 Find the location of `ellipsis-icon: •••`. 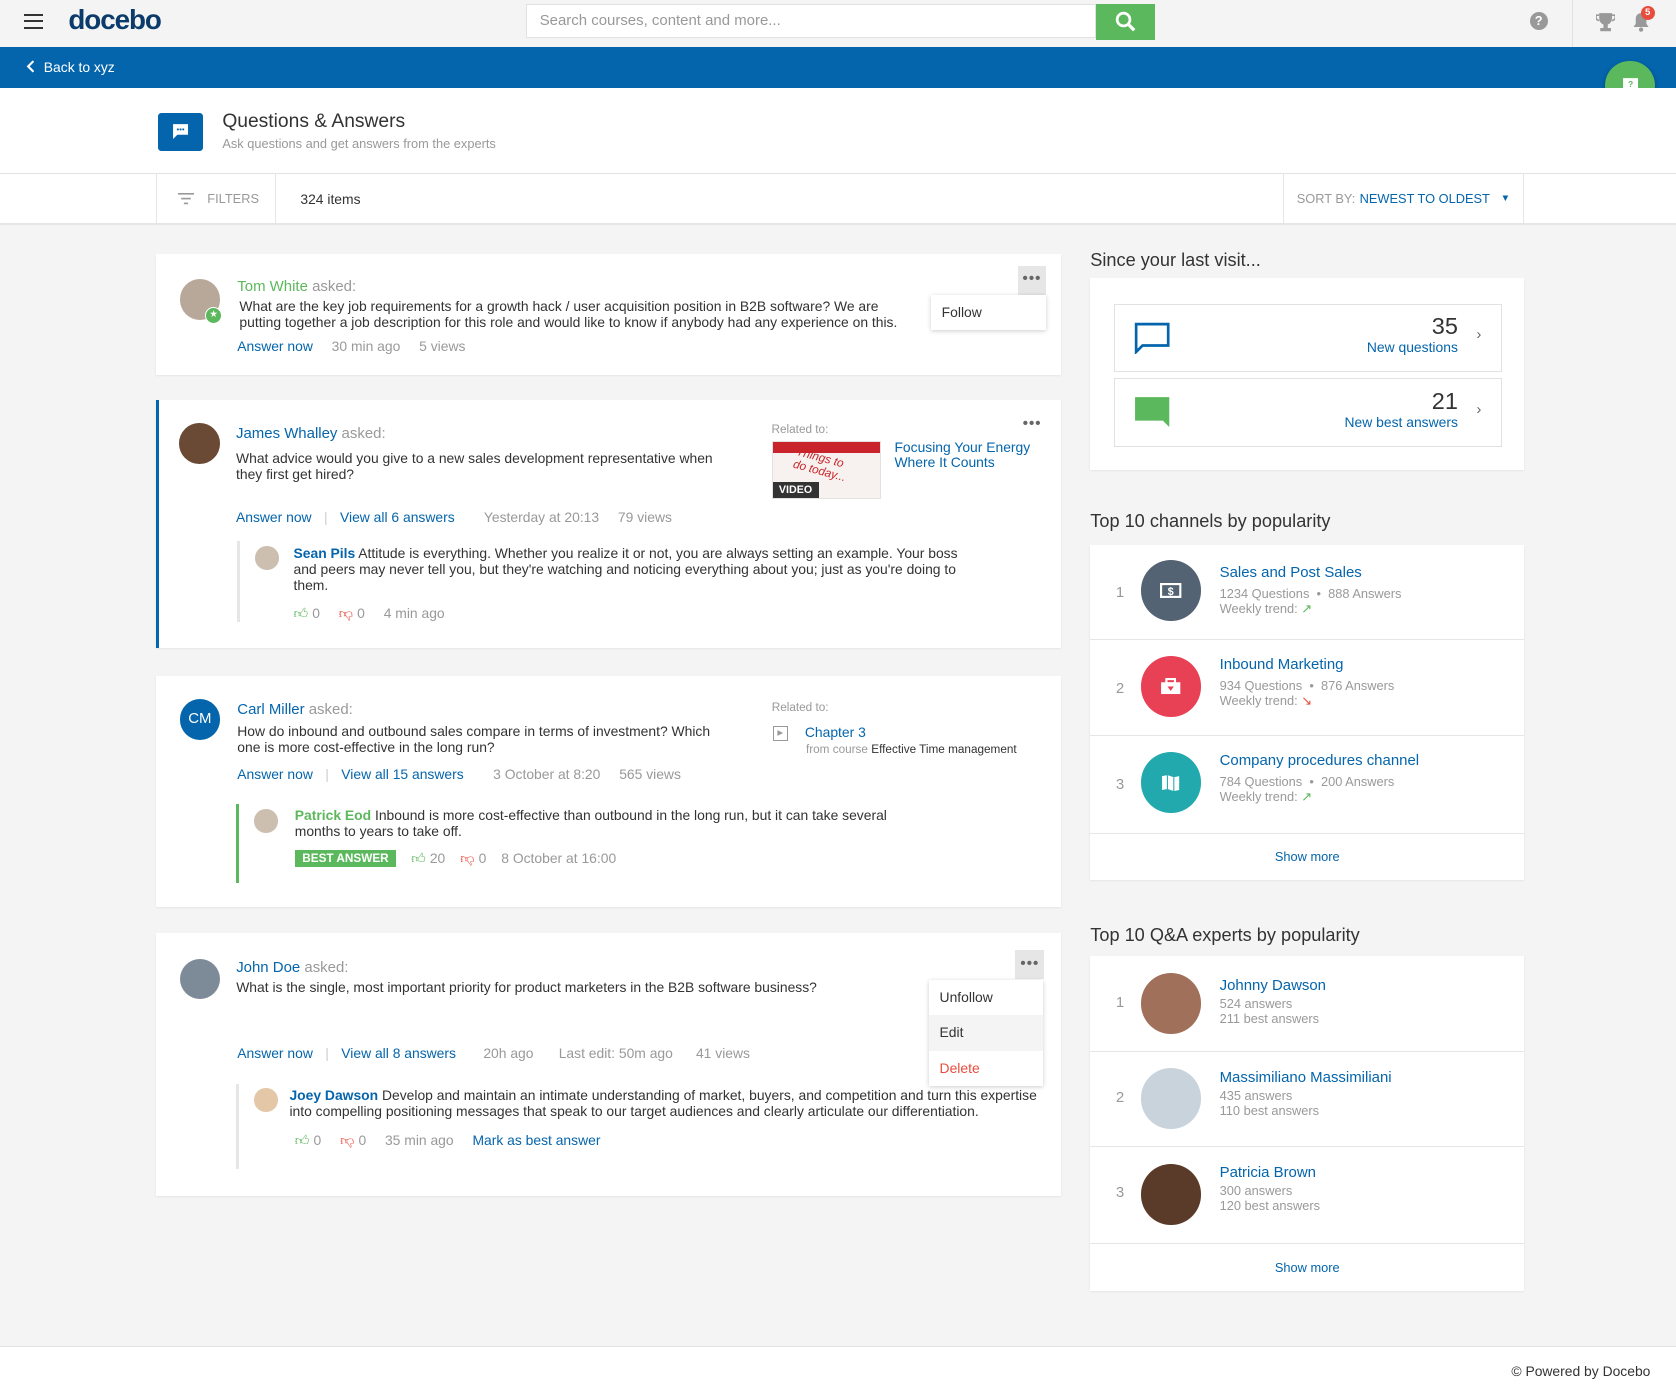

ellipsis-icon: ••• is located at coordinates (1030, 964).